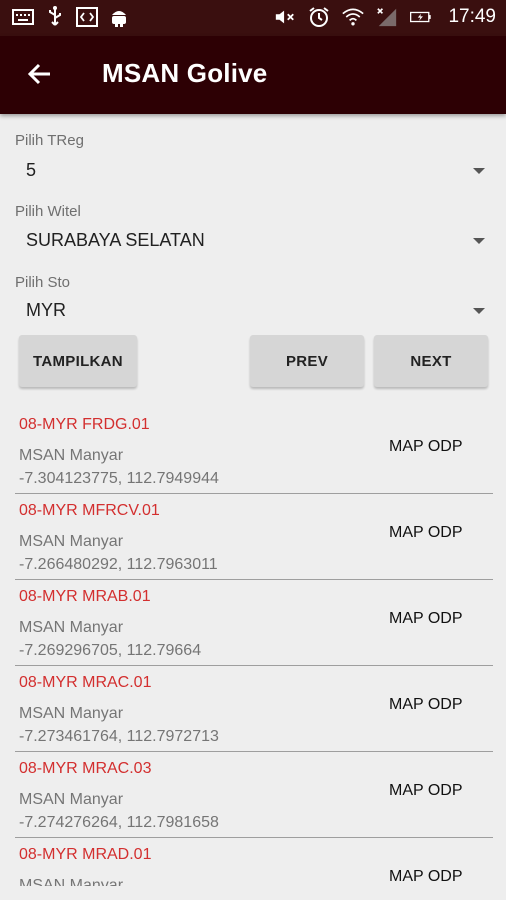 Image resolution: width=506 pixels, height=900 pixels. I want to click on item-code: 08-MYR MRAD.01, so click(85, 854).